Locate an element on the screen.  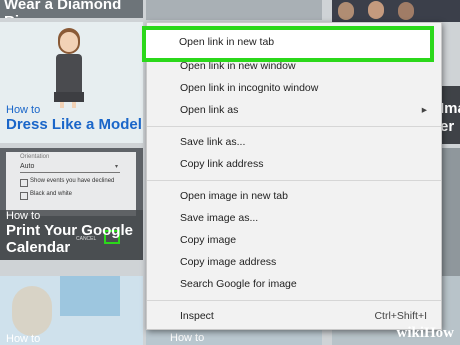
highlight-open-link-new-tab: Open link in new tab is located at coordinates (288, 44).